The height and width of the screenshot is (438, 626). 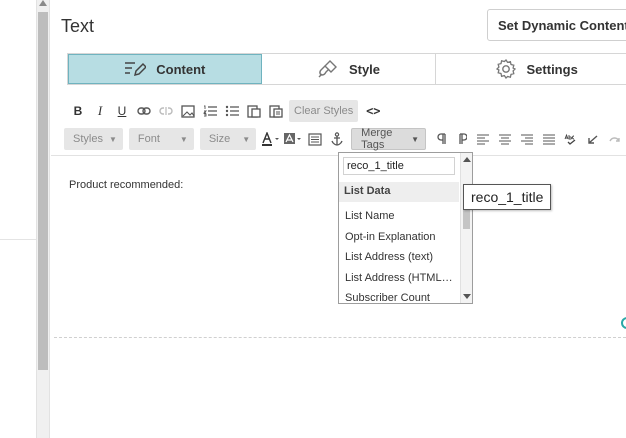 I want to click on size-dropdown: Size ▼, so click(x=228, y=139).